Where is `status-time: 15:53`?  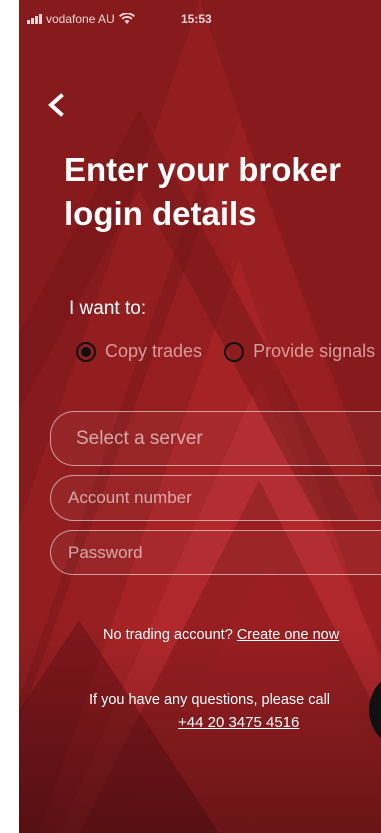 status-time: 15:53 is located at coordinates (196, 19).